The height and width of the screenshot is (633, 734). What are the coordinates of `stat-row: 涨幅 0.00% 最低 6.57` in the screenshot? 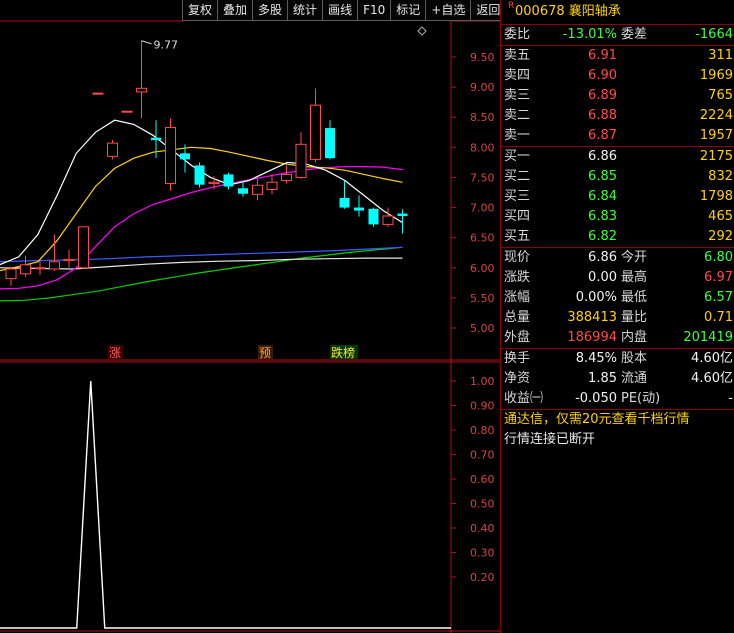 It's located at (617, 298).